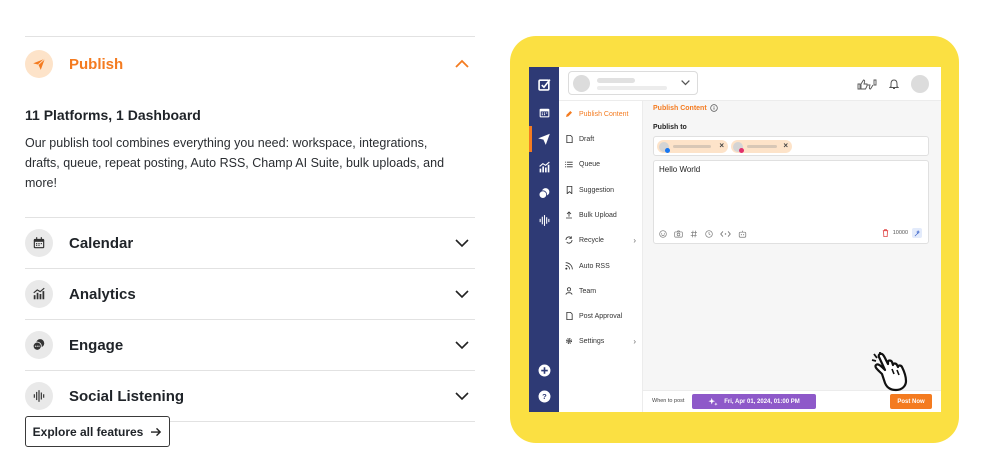 This screenshot has height=461, width=1000. Describe the element at coordinates (590, 164) in the screenshot. I see `menu-label: Queue` at that location.